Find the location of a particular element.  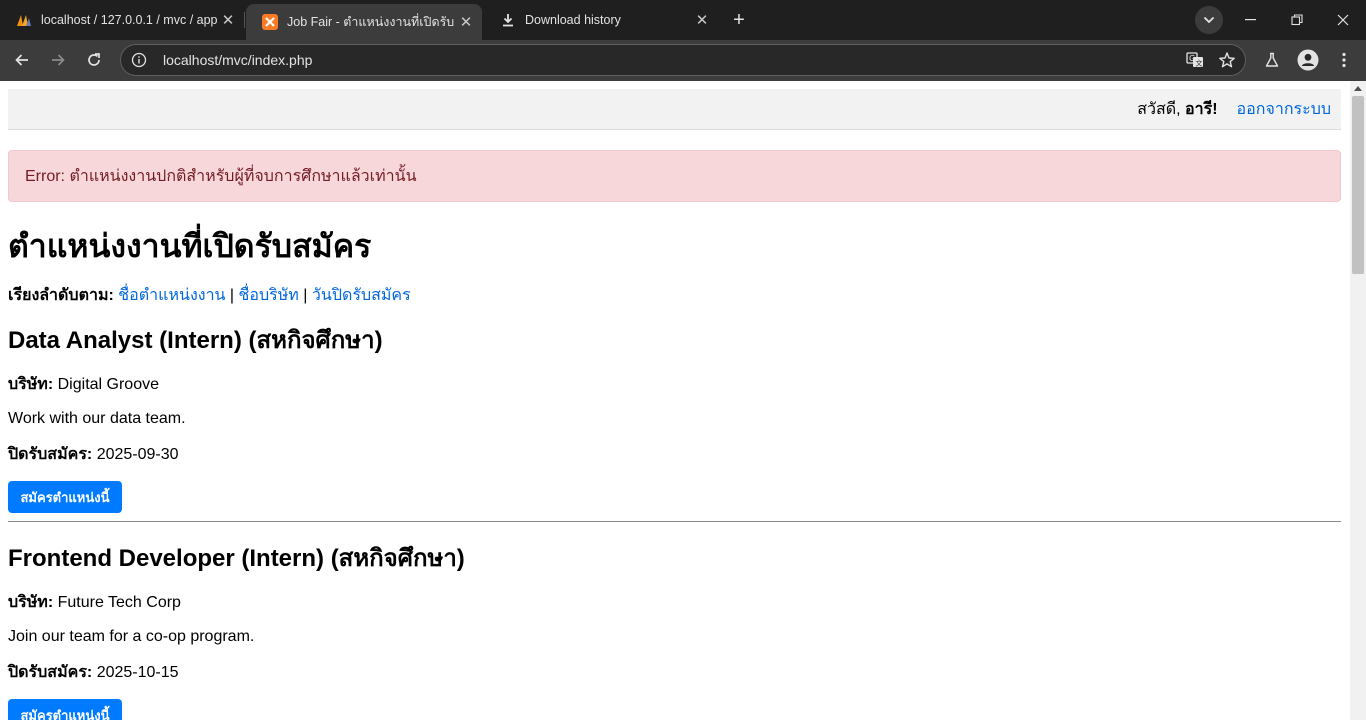

tab-job-fair: Job Fair - ตำแหน่งงานที่เปิดรับ ✕ is located at coordinates (364, 22).